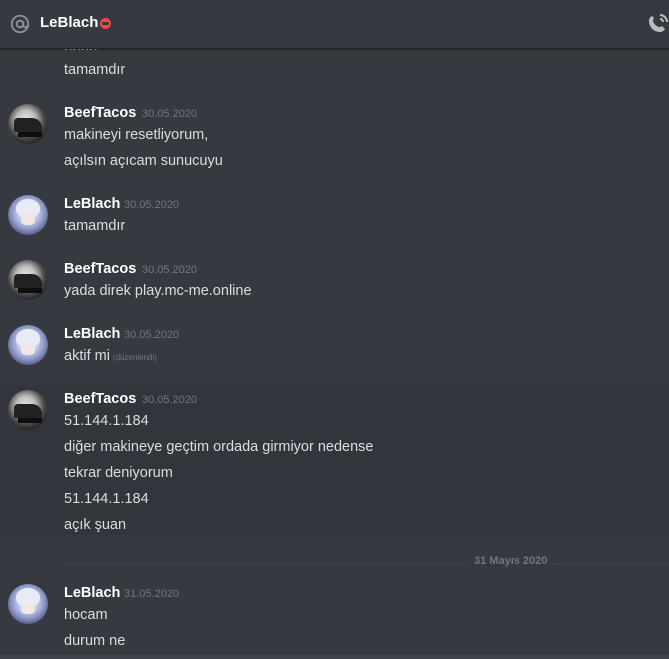  Describe the element at coordinates (152, 594) in the screenshot. I see `message-timestamp: 31.05.2020` at that location.